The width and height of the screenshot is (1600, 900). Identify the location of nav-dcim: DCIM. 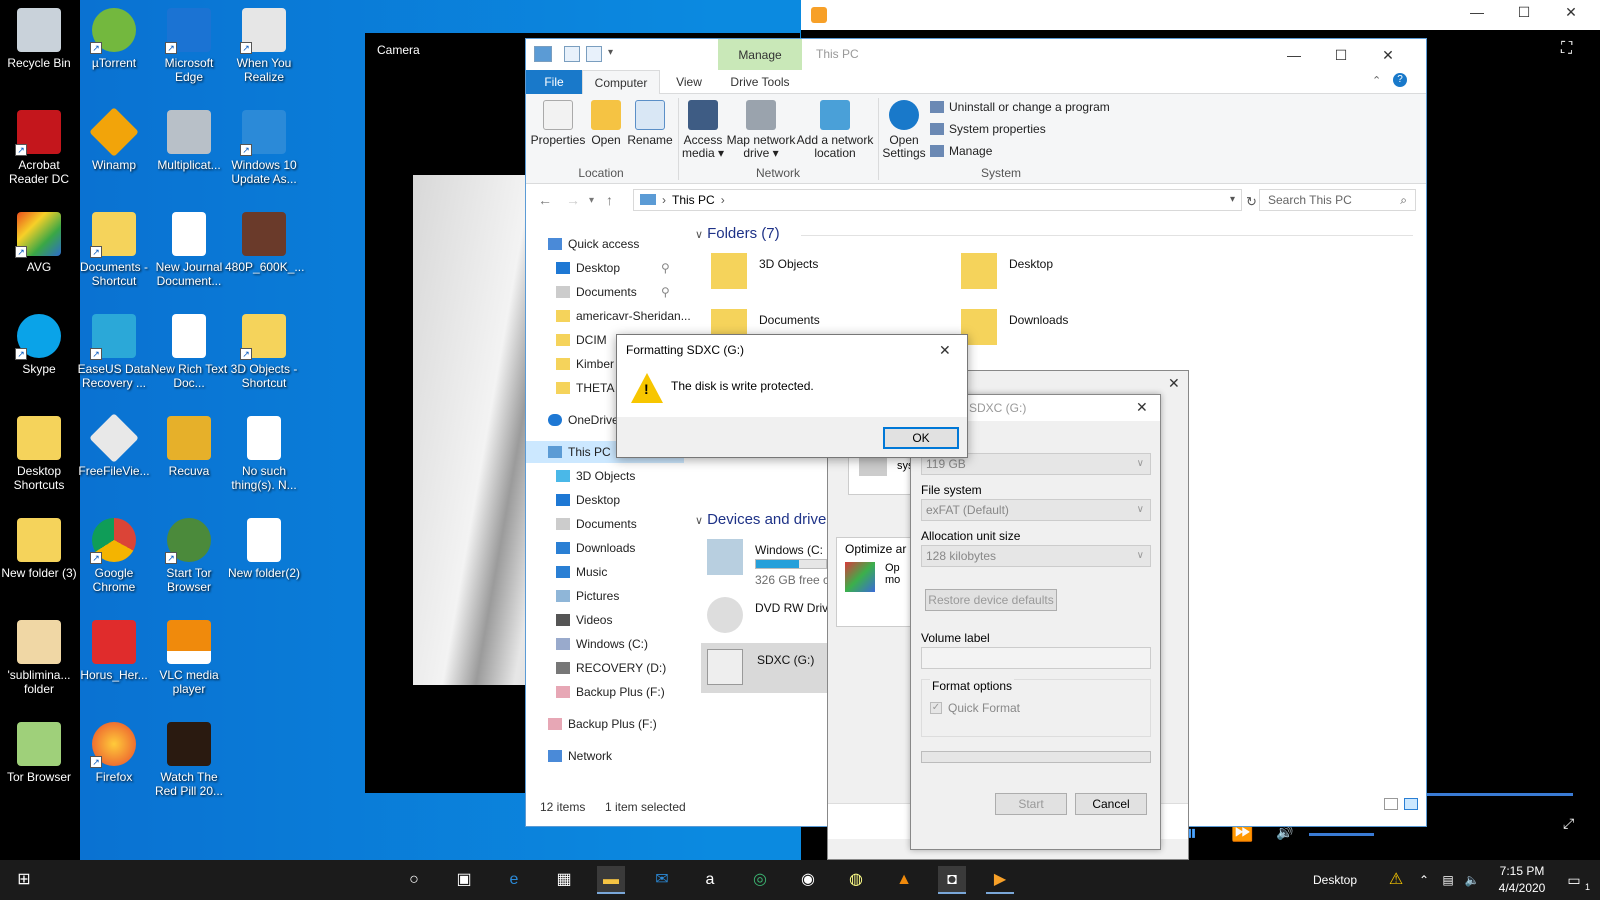
(581, 340).